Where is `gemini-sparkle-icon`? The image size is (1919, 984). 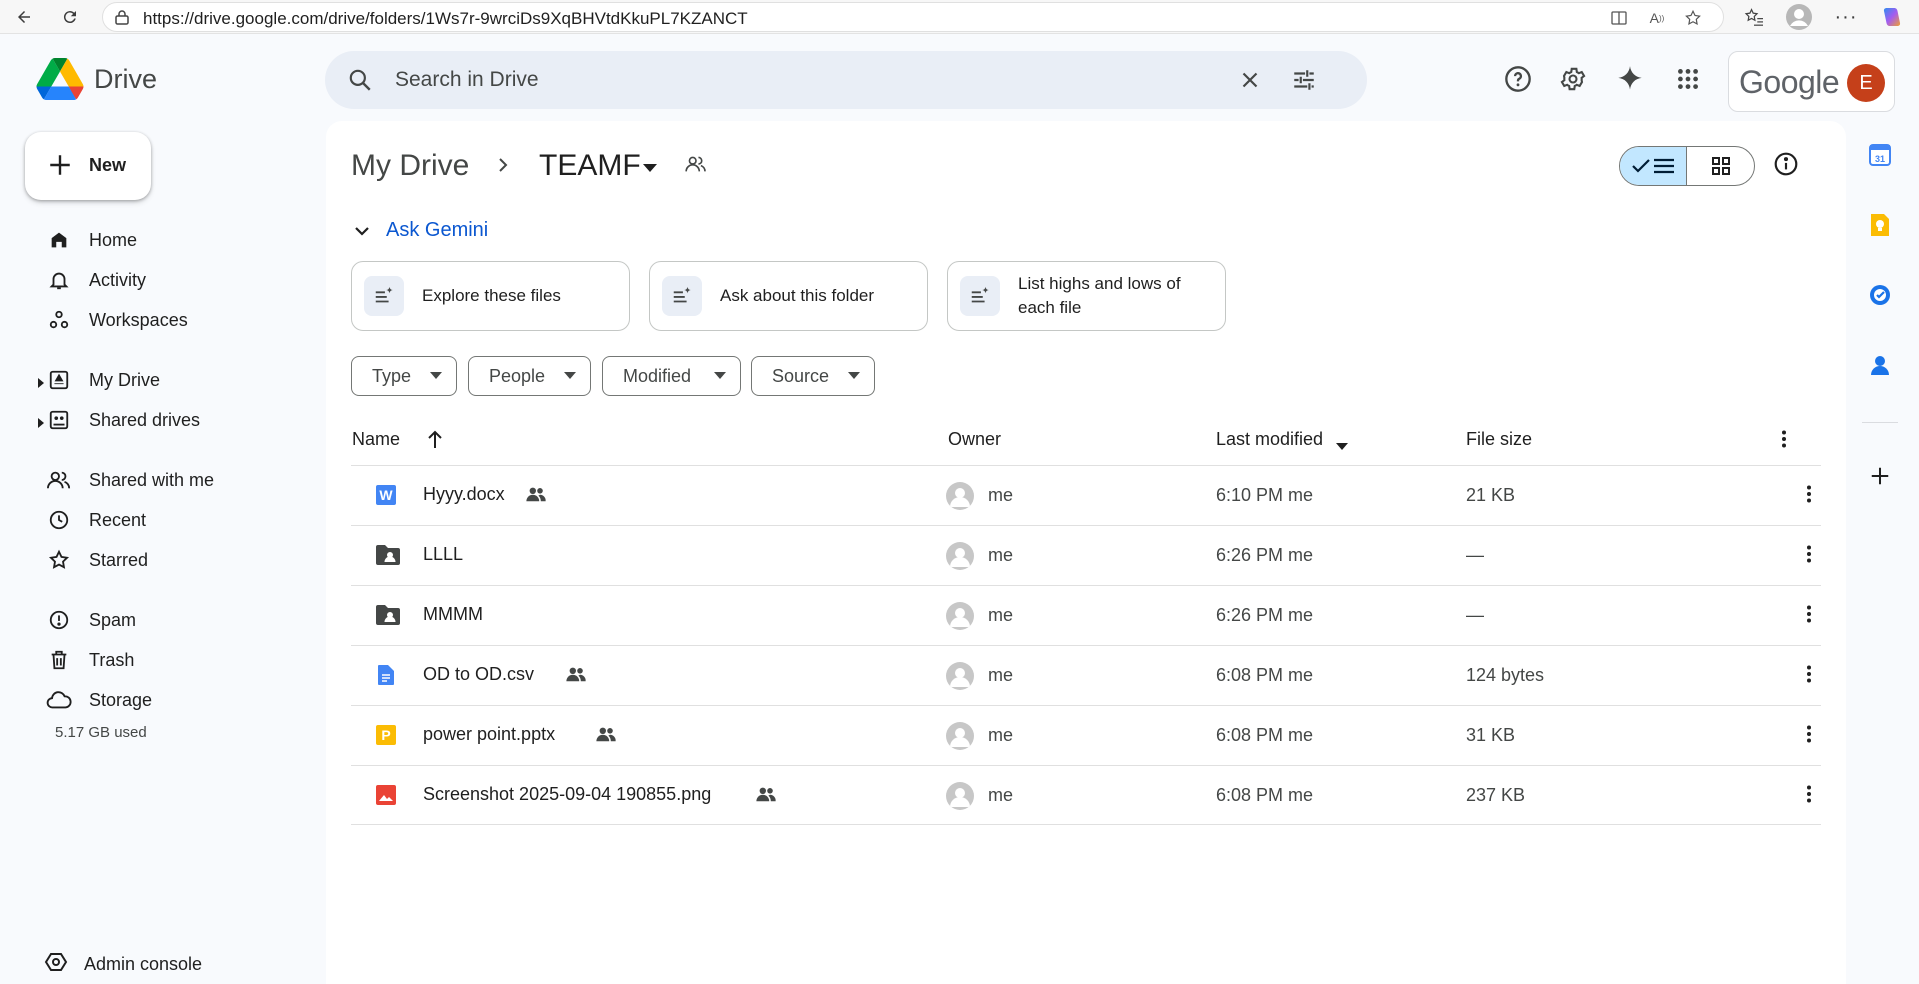
gemini-sparkle-icon is located at coordinates (1630, 79).